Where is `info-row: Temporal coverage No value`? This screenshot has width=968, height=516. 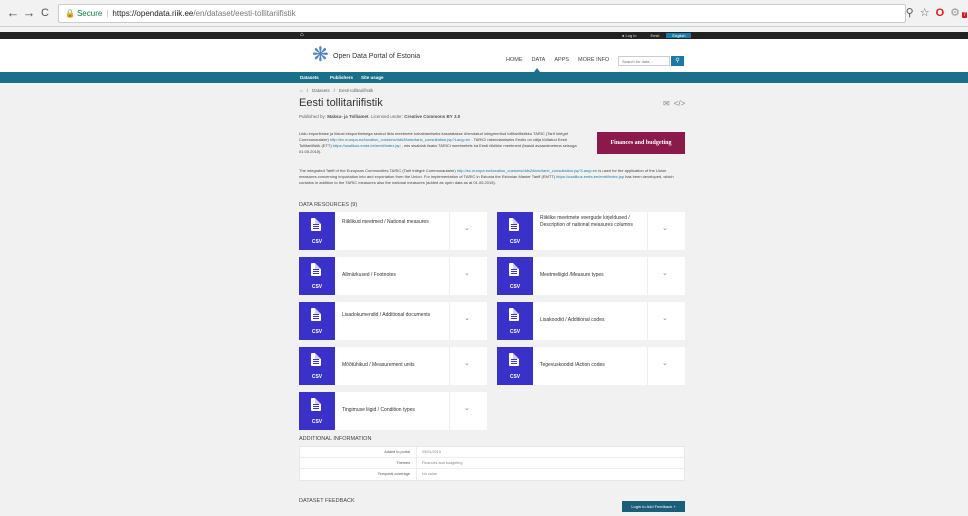 info-row: Temporal coverage No value is located at coordinates (492, 474).